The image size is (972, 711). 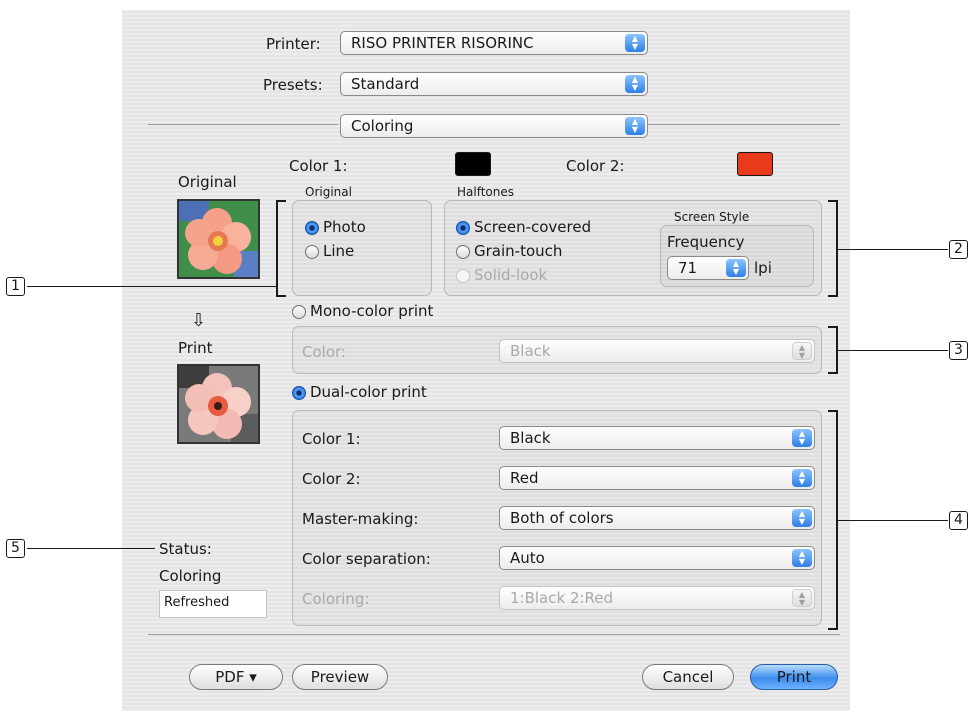 What do you see at coordinates (657, 598) in the screenshot?
I see `coloring-popup: 1:Black 2:Red ▲ ▼` at bounding box center [657, 598].